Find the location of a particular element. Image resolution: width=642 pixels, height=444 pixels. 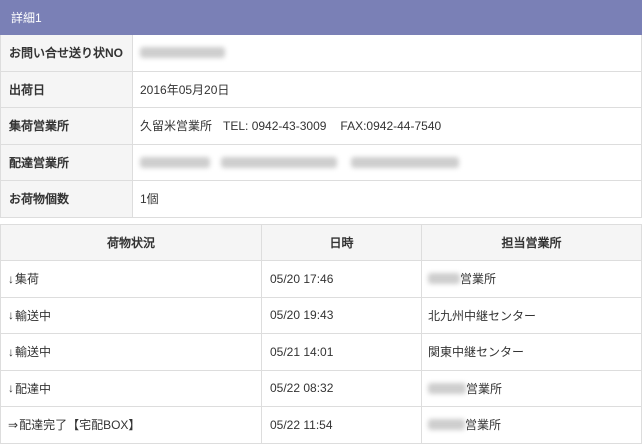

datetime-cell: 05/22 11:54 is located at coordinates (342, 425).